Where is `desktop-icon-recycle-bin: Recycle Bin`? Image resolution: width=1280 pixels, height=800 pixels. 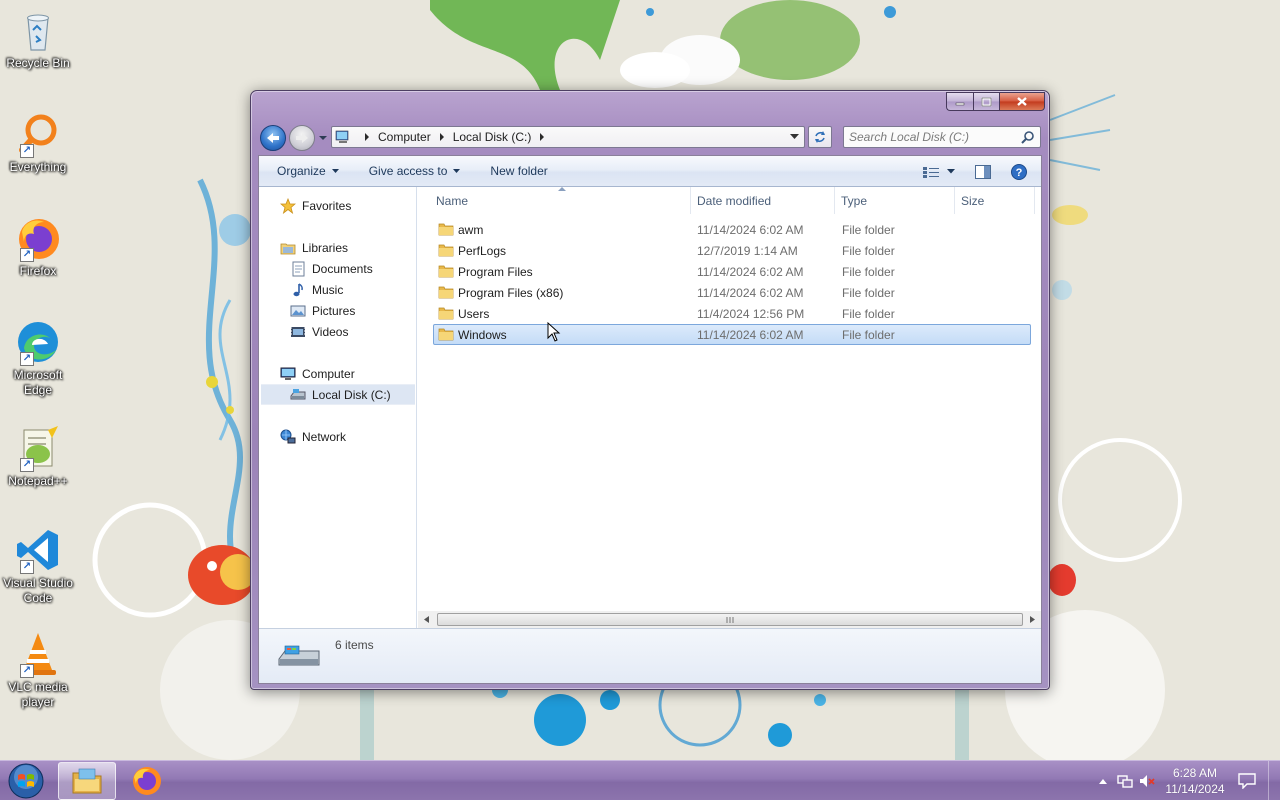 desktop-icon-recycle-bin: Recycle Bin is located at coordinates (38, 38).